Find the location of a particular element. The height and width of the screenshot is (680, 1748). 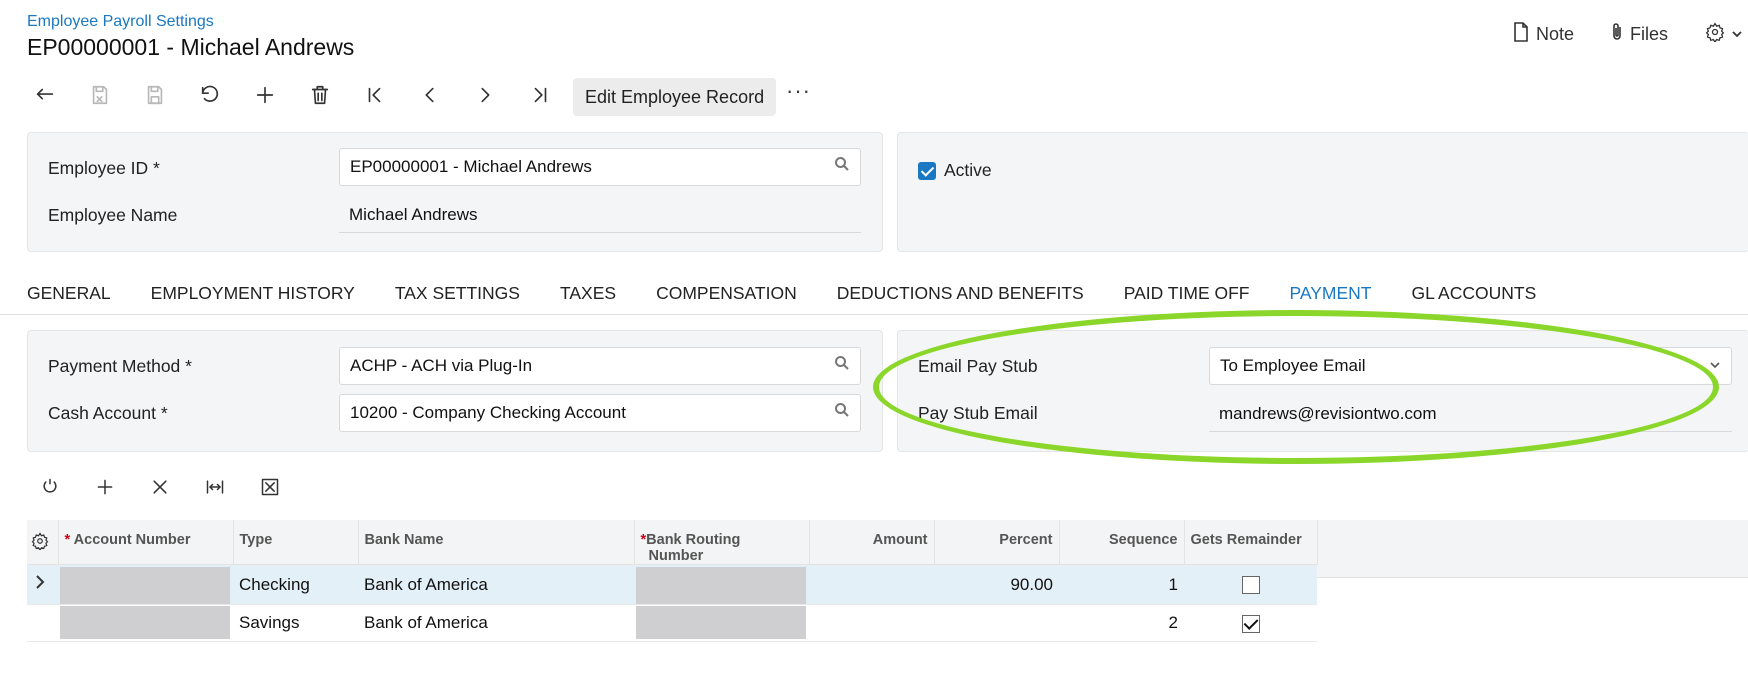

column-sequence-label: Sequence is located at coordinates (1143, 540).